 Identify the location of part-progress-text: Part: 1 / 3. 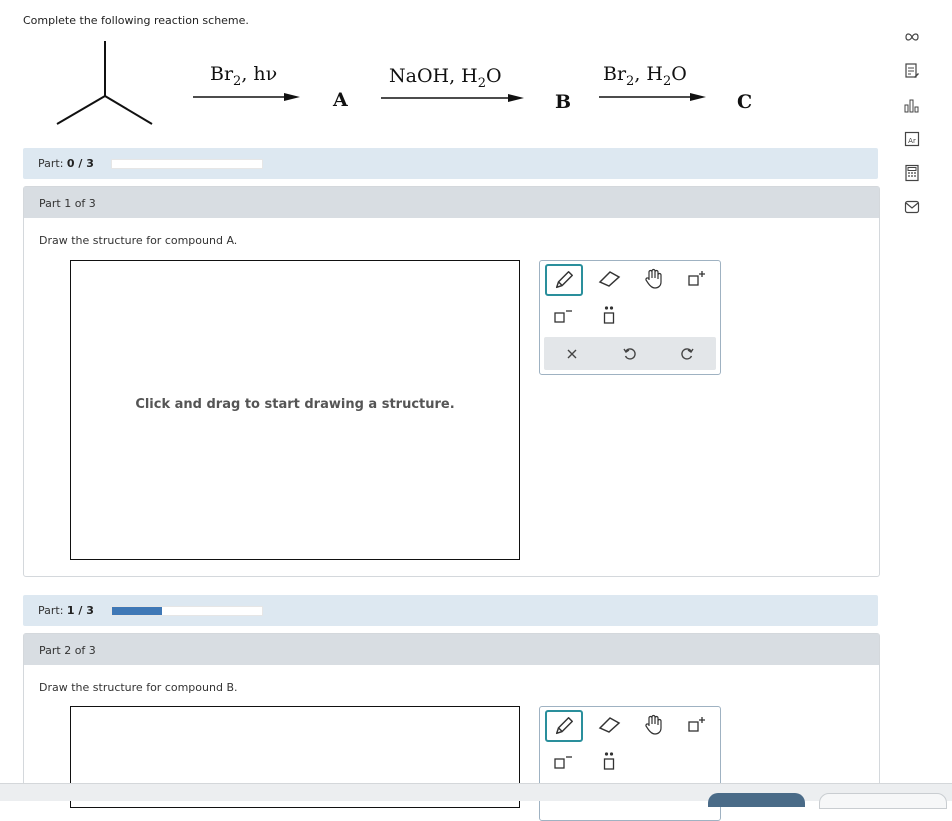
(66, 610).